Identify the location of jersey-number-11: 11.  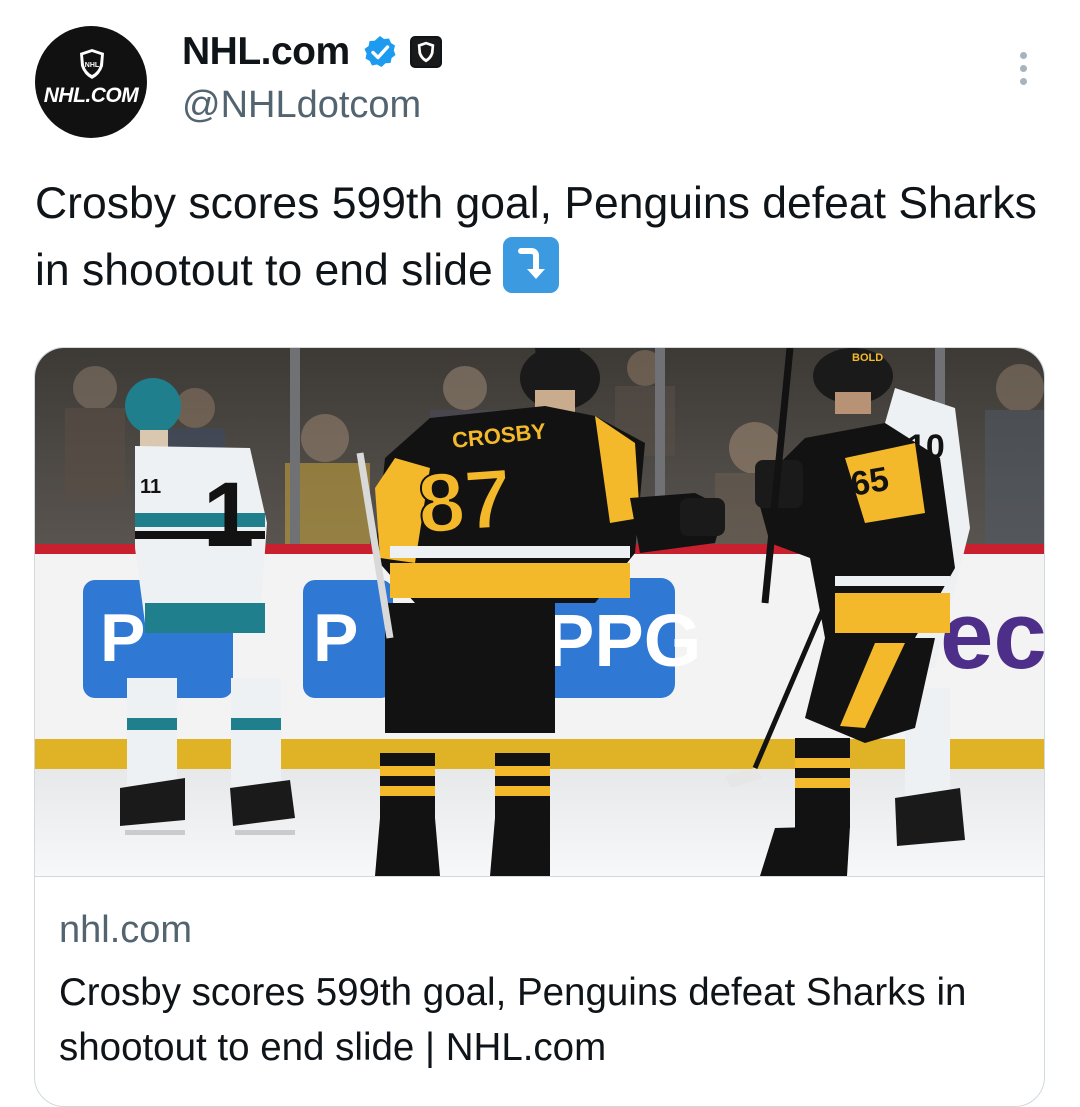
(150, 487).